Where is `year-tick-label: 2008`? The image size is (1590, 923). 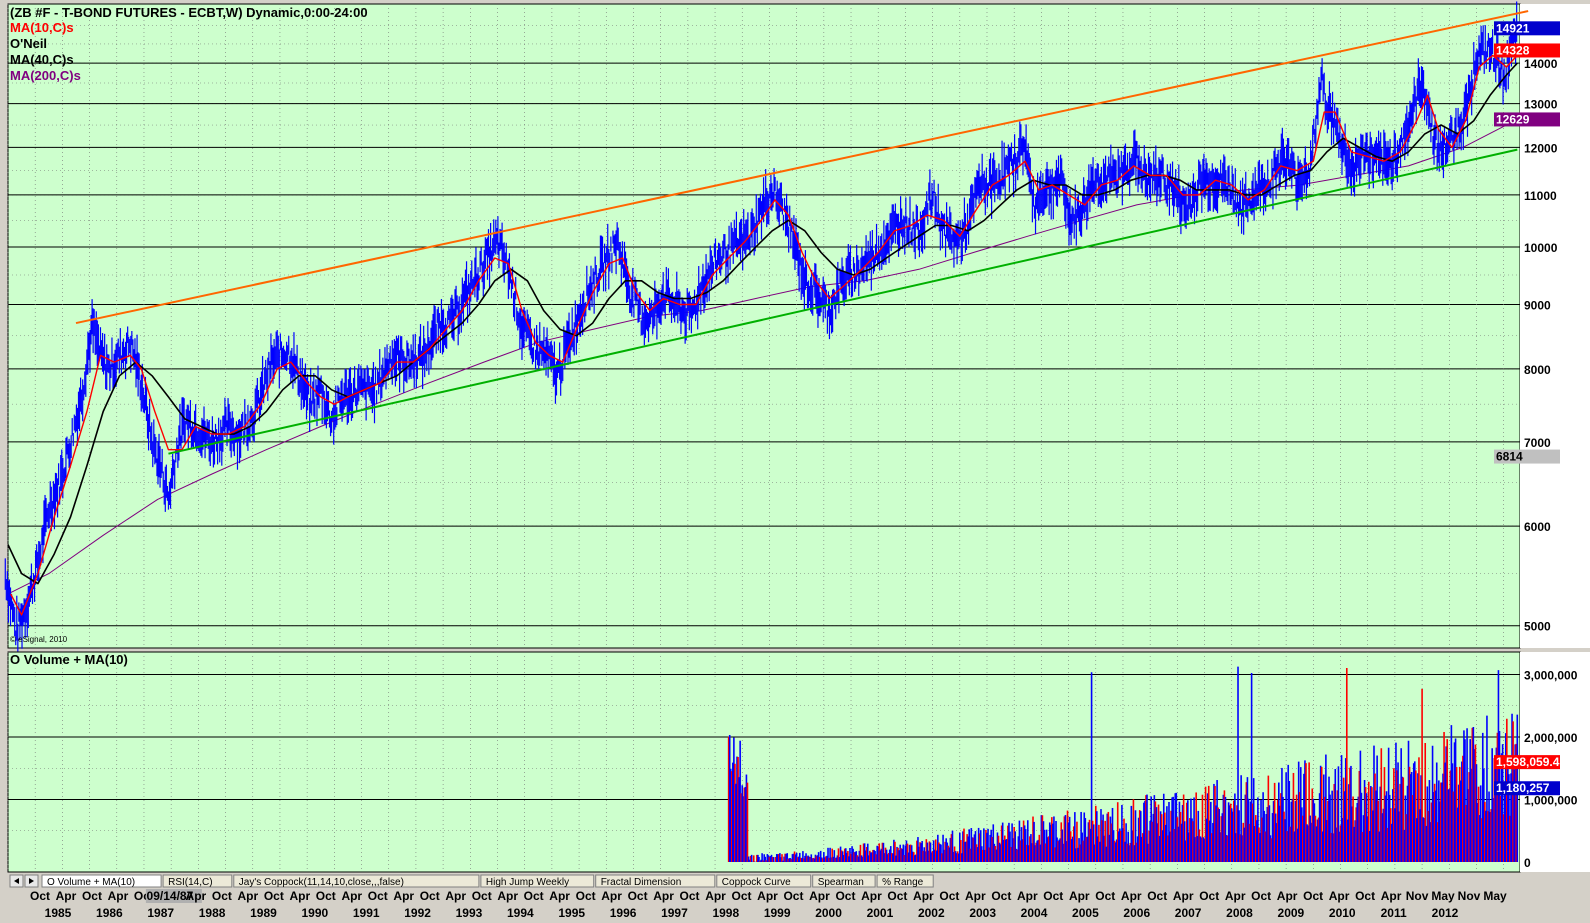
year-tick-label: 2008 is located at coordinates (1239, 913).